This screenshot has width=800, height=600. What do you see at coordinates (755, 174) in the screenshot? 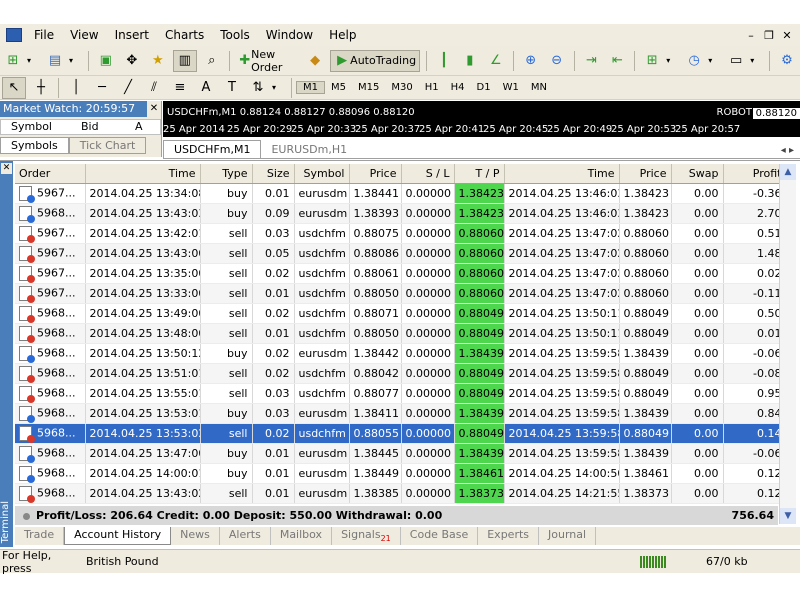
I see `column-profit: Profit` at bounding box center [755, 174].